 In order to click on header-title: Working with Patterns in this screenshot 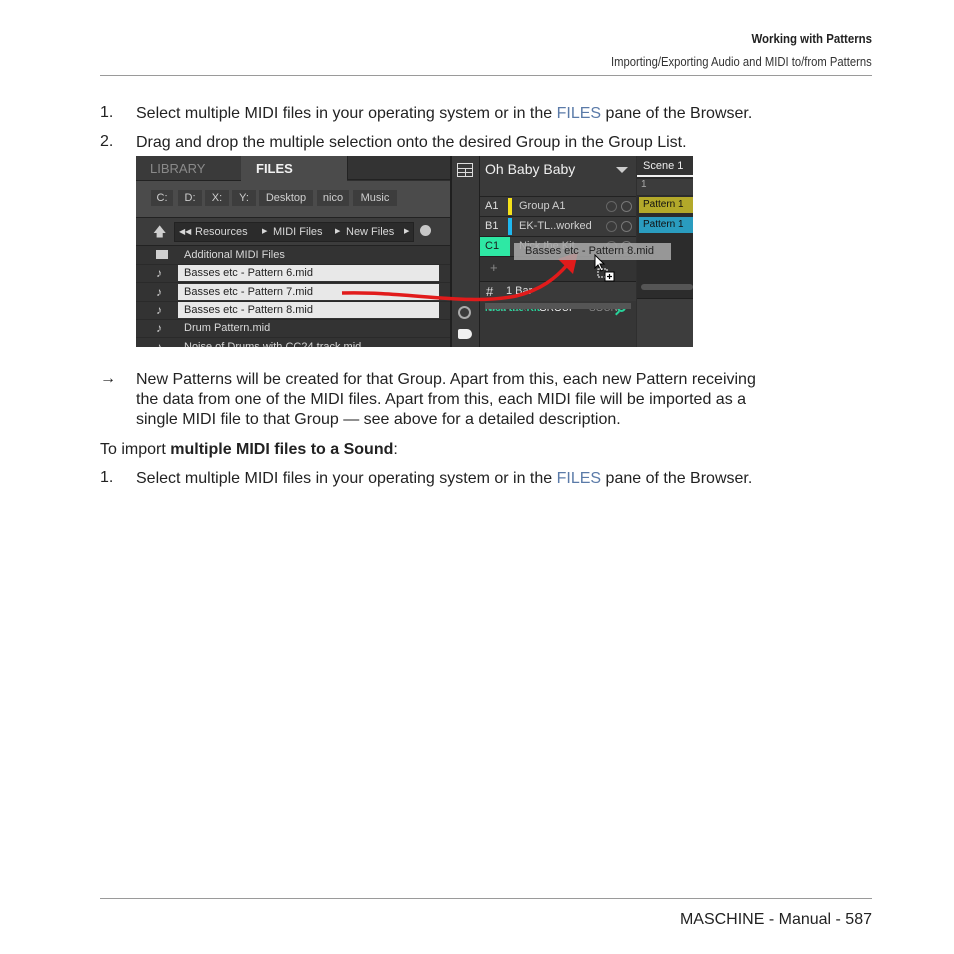, I will do `click(811, 38)`.